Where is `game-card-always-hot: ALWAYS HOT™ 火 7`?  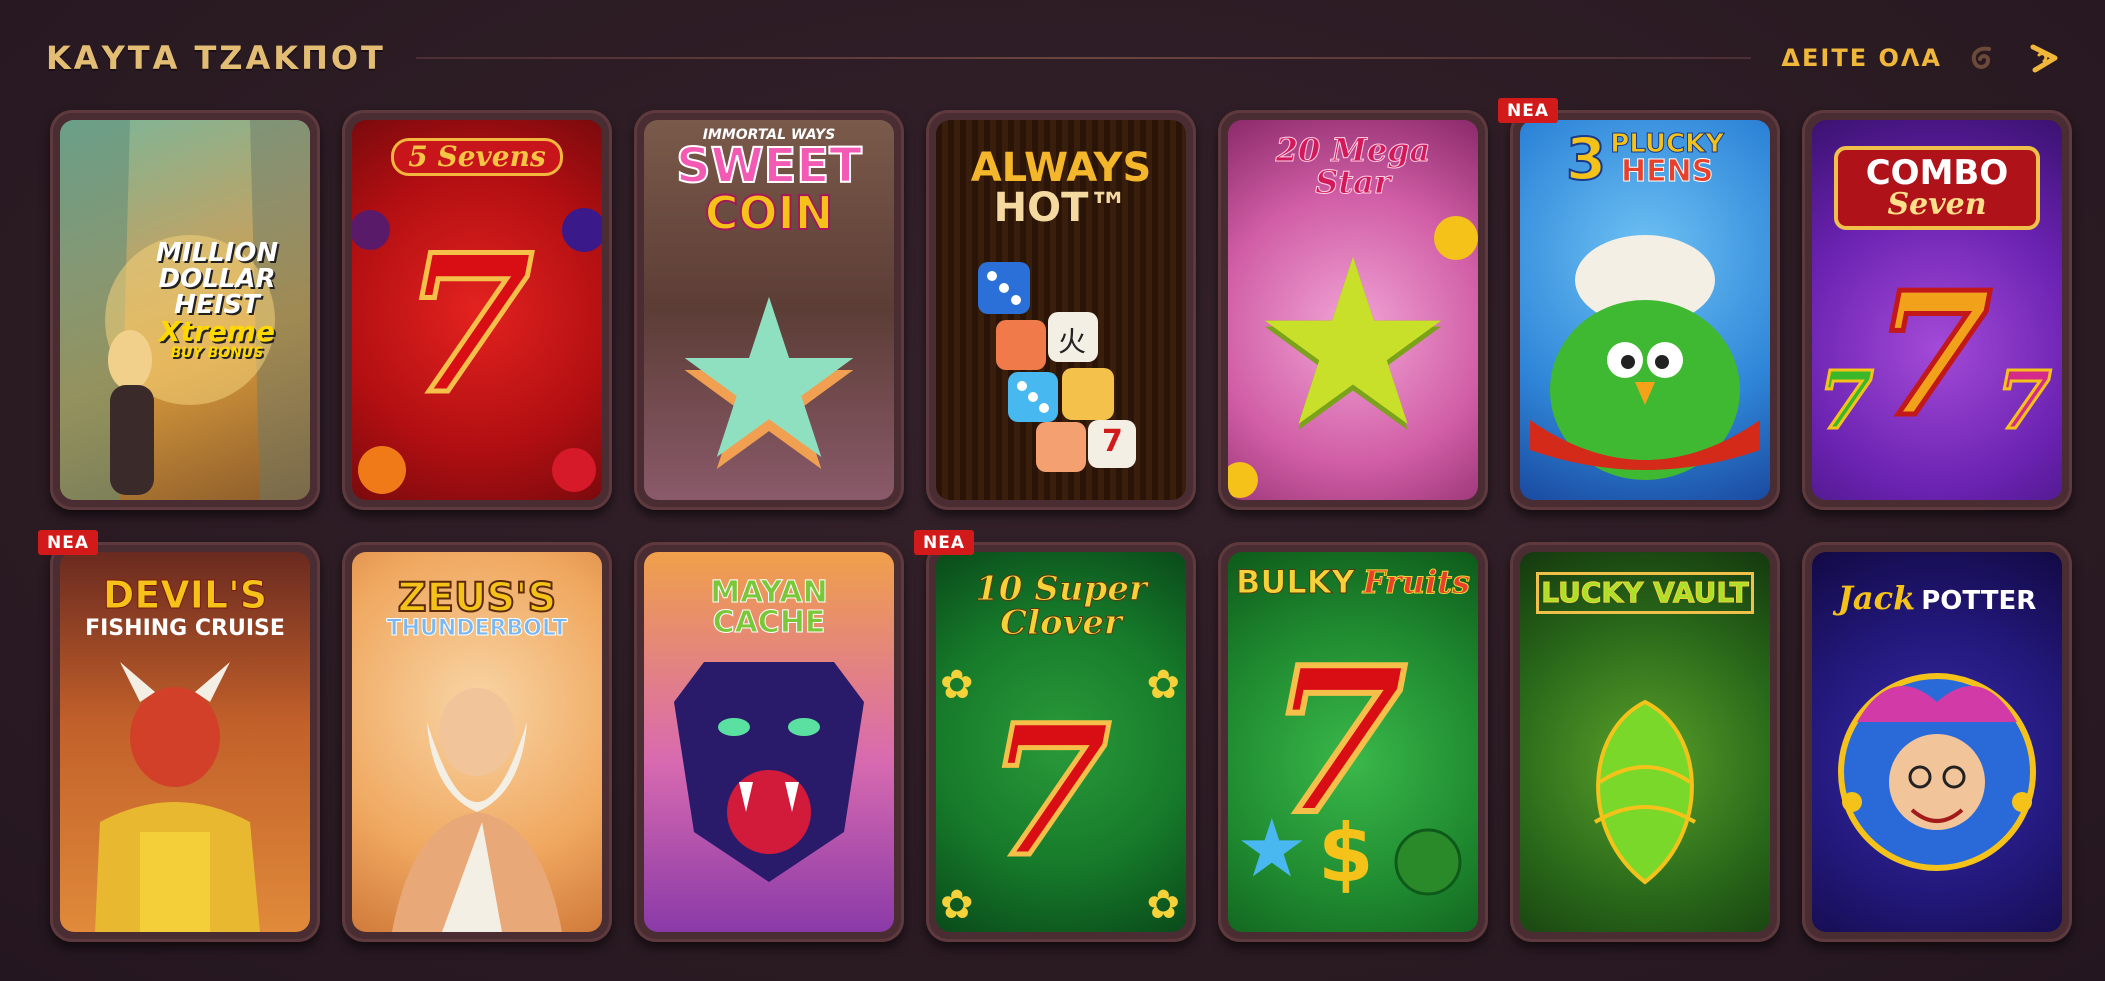 game-card-always-hot: ALWAYS HOT™ 火 7 is located at coordinates (1061, 310).